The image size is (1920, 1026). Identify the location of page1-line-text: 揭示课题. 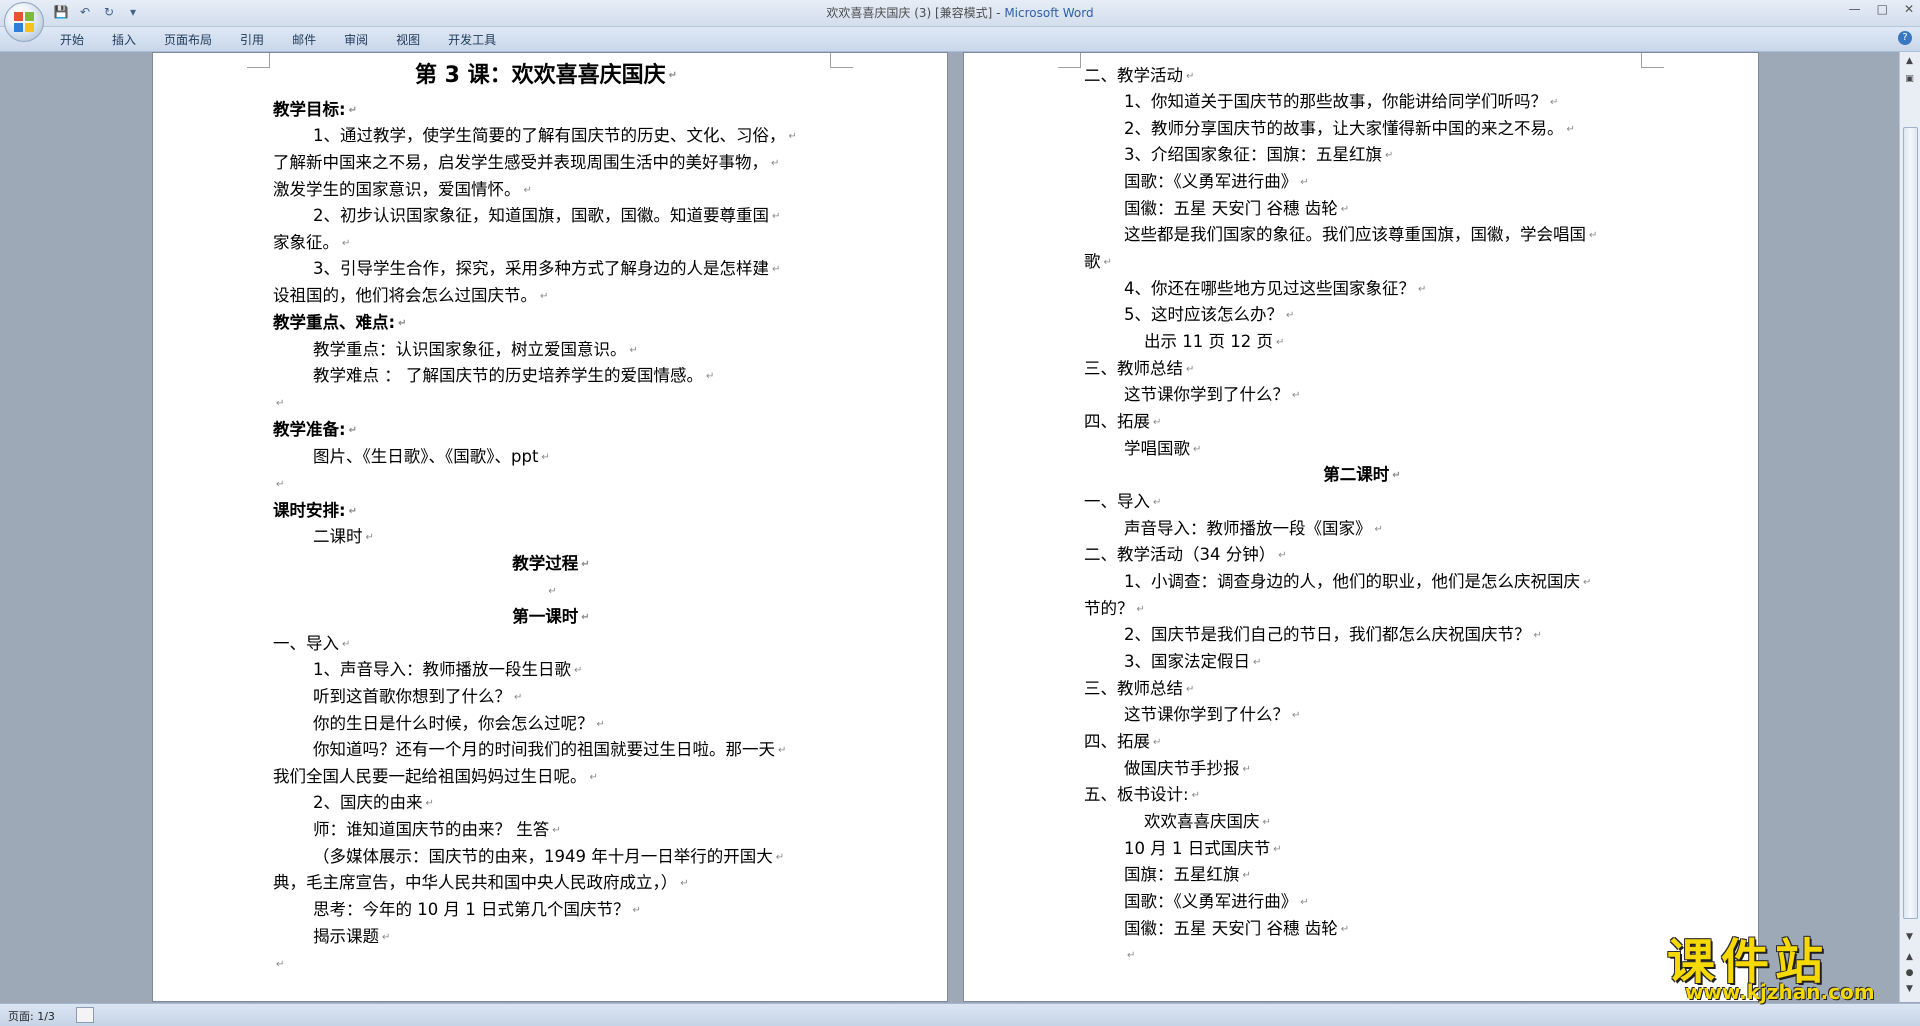
(351, 936).